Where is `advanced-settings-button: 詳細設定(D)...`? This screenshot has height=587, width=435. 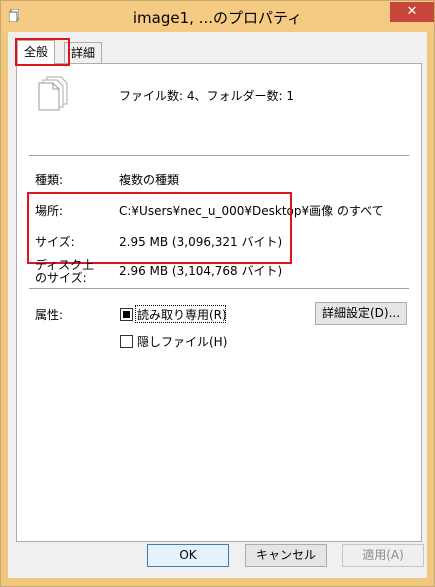 advanced-settings-button: 詳細設定(D)... is located at coordinates (361, 313).